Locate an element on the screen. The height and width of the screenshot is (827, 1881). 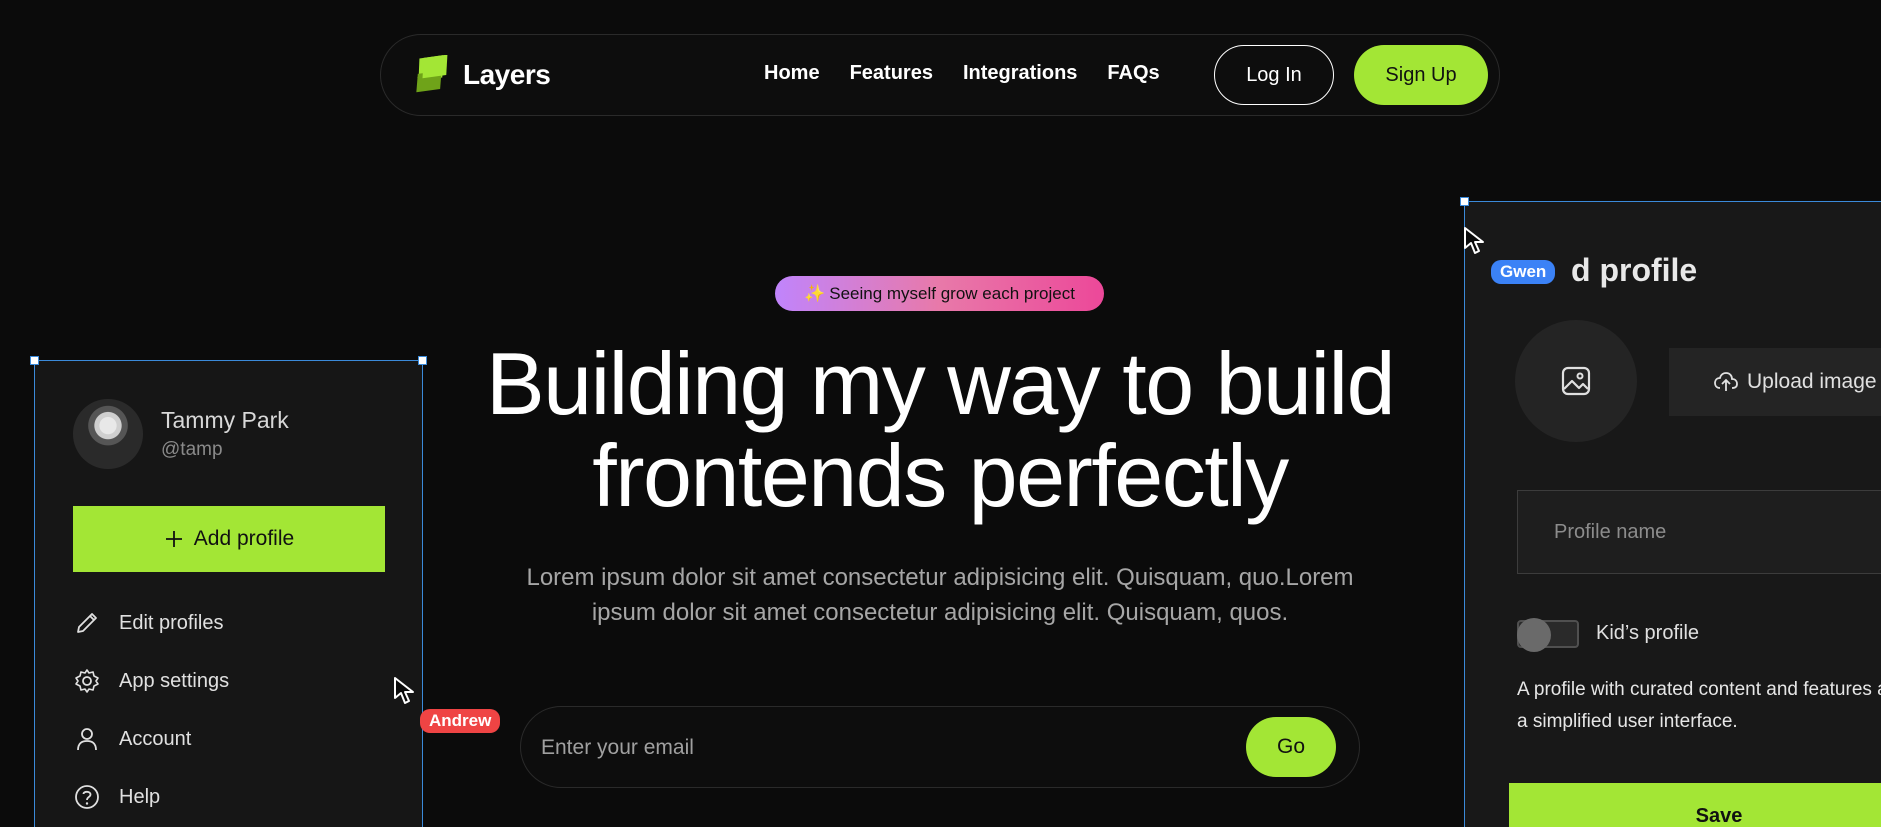
add-profile-label: Add profile is located at coordinates (244, 538).